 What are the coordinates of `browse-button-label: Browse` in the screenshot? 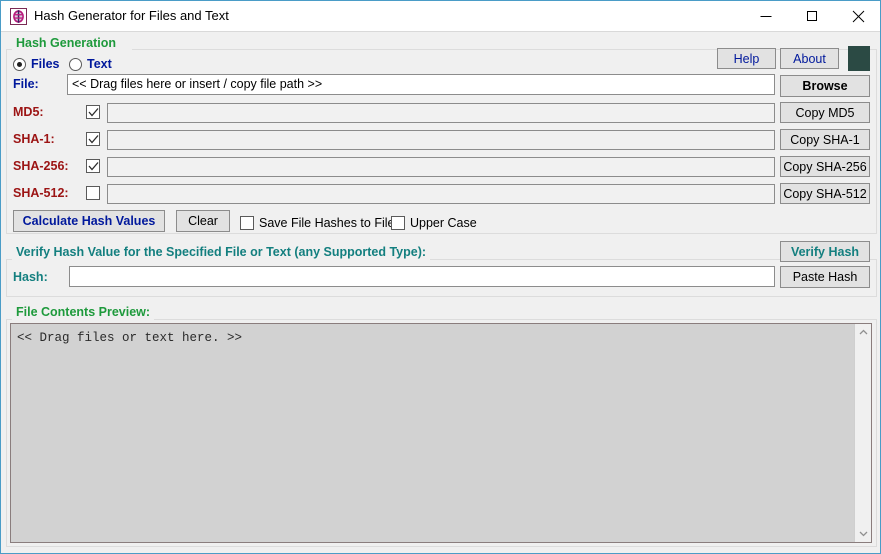 It's located at (825, 86).